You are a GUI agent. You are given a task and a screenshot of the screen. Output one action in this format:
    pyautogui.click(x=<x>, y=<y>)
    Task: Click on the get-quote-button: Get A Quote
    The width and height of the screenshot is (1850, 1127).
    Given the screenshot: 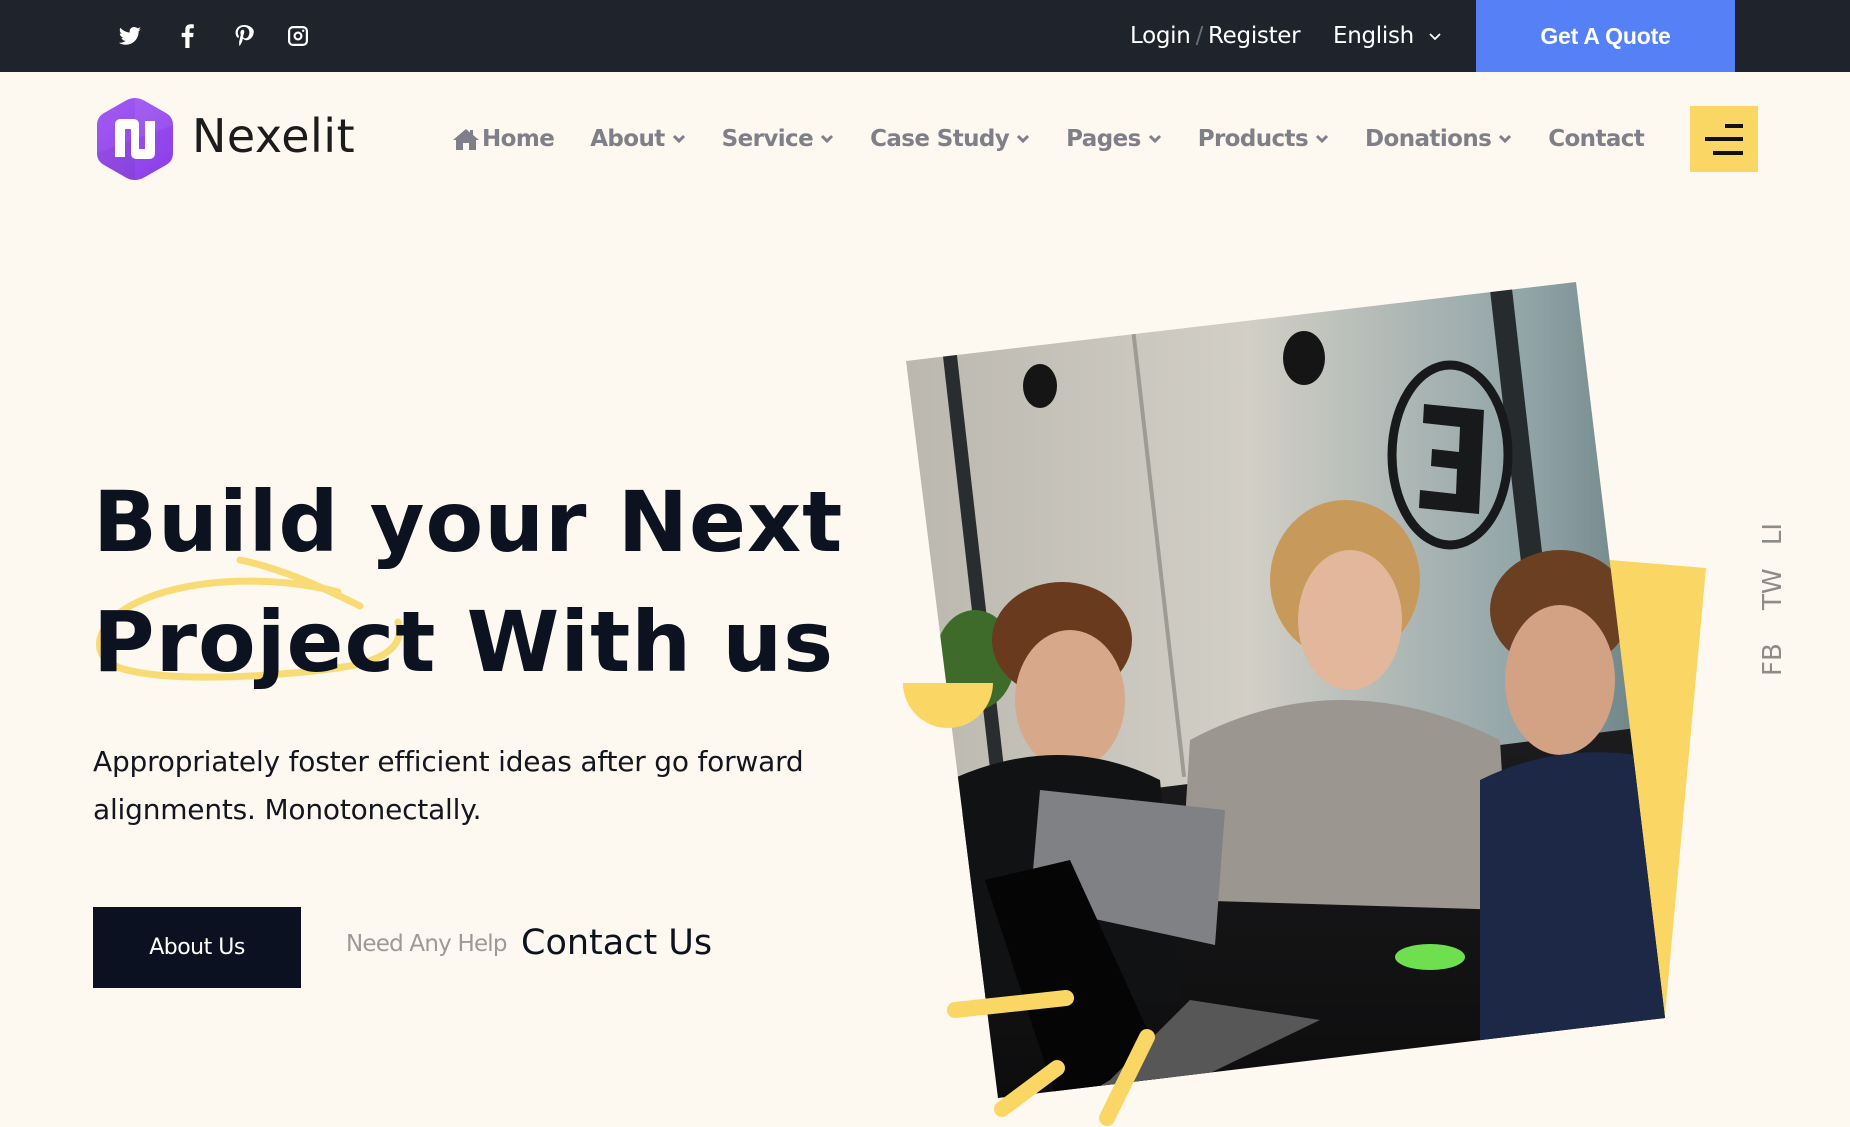 What is the action you would take?
    pyautogui.click(x=1605, y=36)
    